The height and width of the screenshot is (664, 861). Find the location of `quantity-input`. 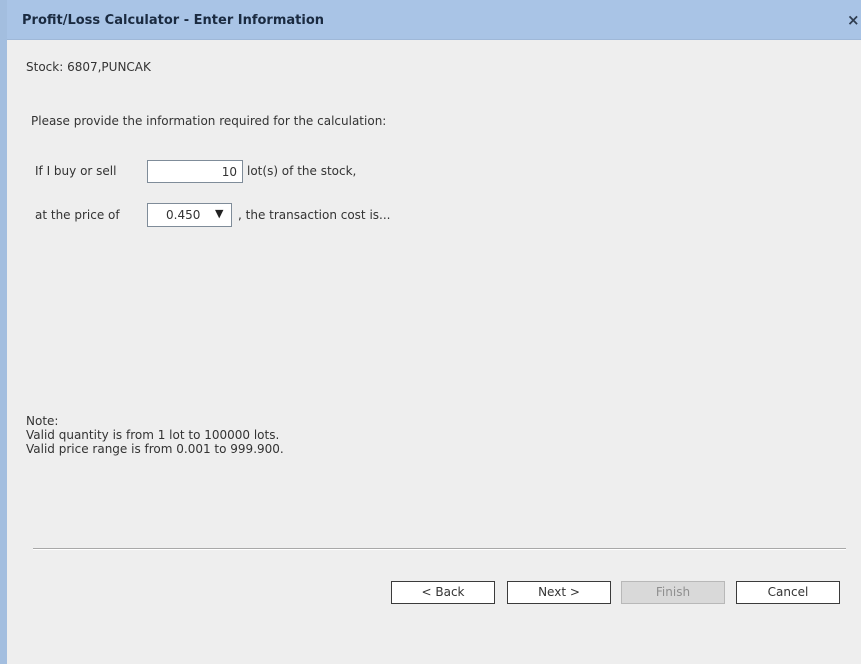

quantity-input is located at coordinates (195, 171).